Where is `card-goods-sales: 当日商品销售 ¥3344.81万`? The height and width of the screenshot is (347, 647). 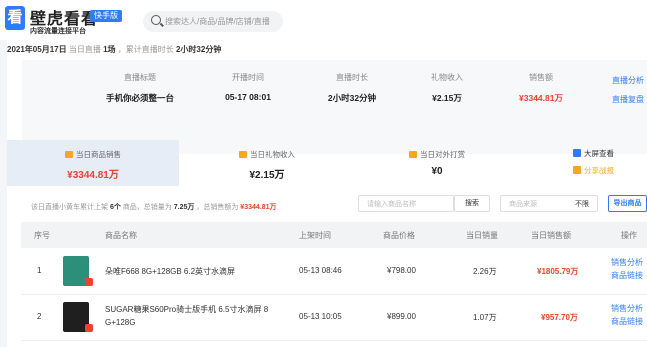 card-goods-sales: 当日商品销售 ¥3344.81万 is located at coordinates (93, 163).